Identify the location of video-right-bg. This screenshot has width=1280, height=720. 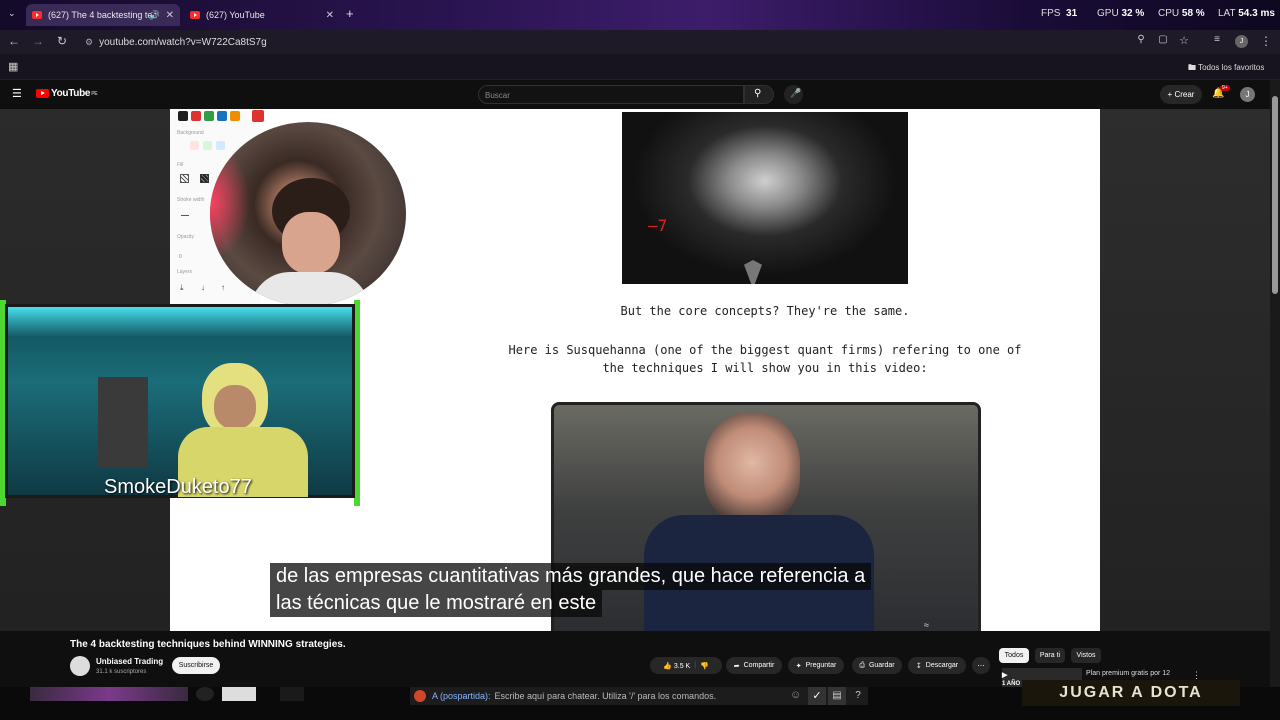
(1185, 370).